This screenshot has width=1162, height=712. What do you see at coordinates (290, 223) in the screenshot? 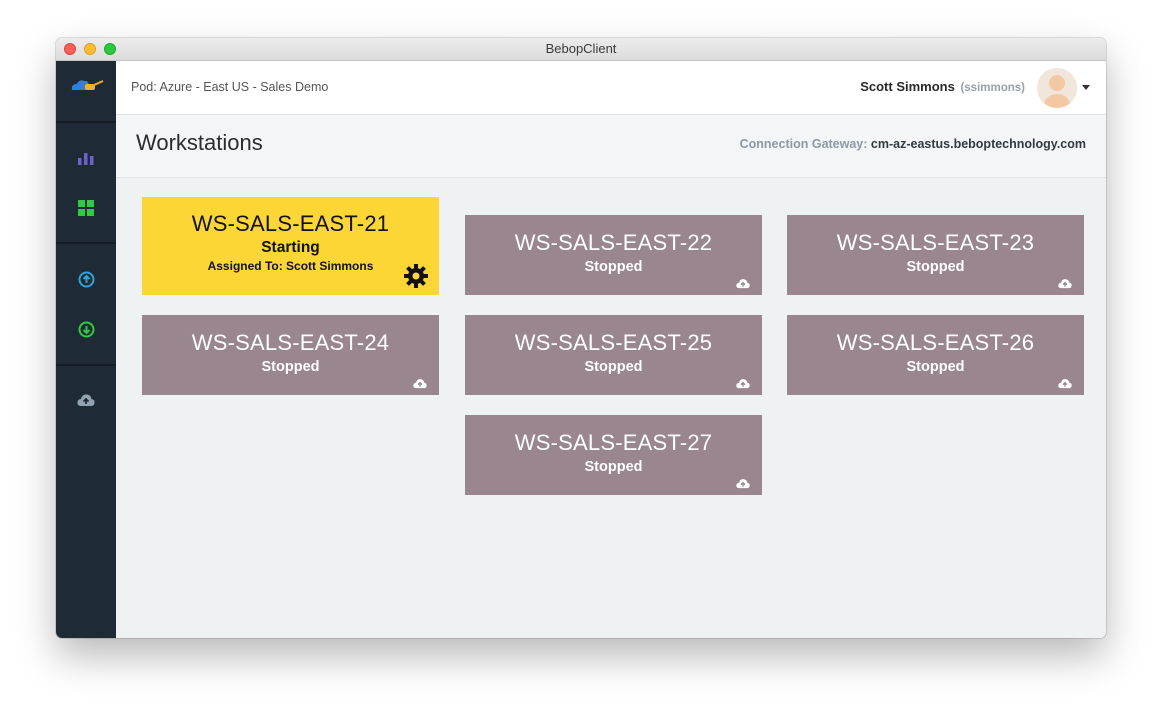
I see `workstation-name: WS-SALS-EAST-21` at bounding box center [290, 223].